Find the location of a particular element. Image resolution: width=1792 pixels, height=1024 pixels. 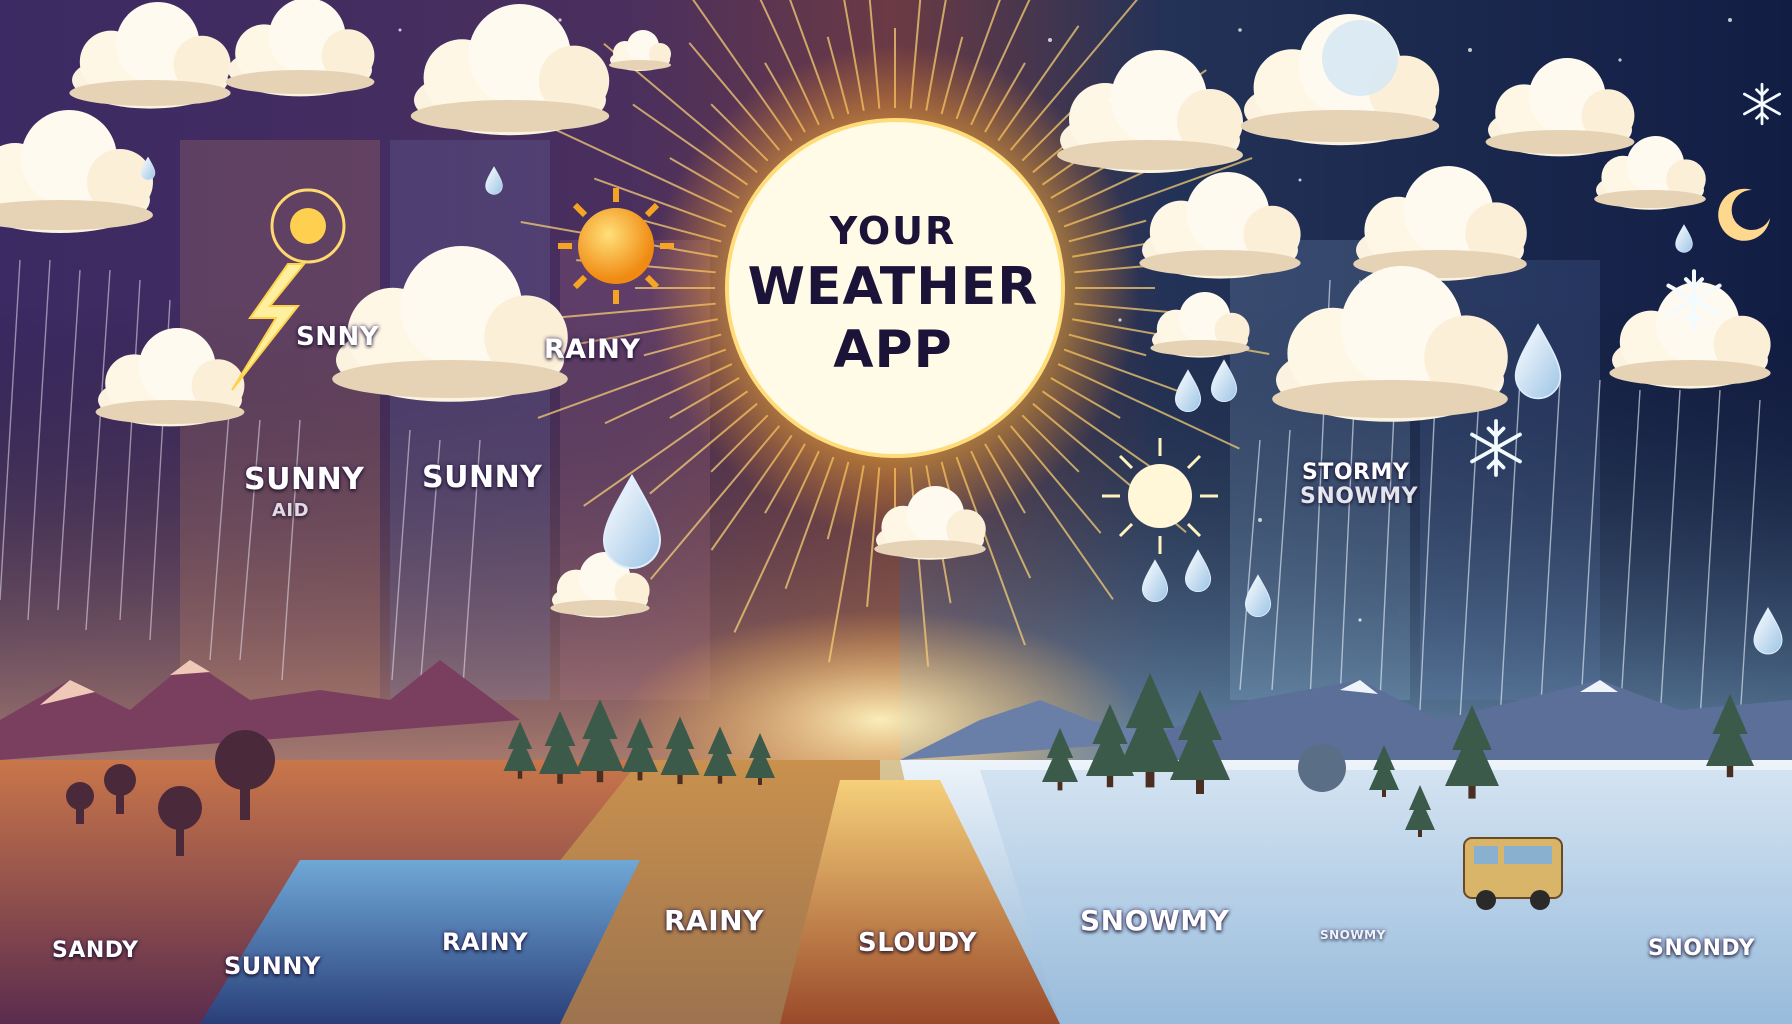

label-cloudy-bottom: SLOUDY is located at coordinates (918, 943).